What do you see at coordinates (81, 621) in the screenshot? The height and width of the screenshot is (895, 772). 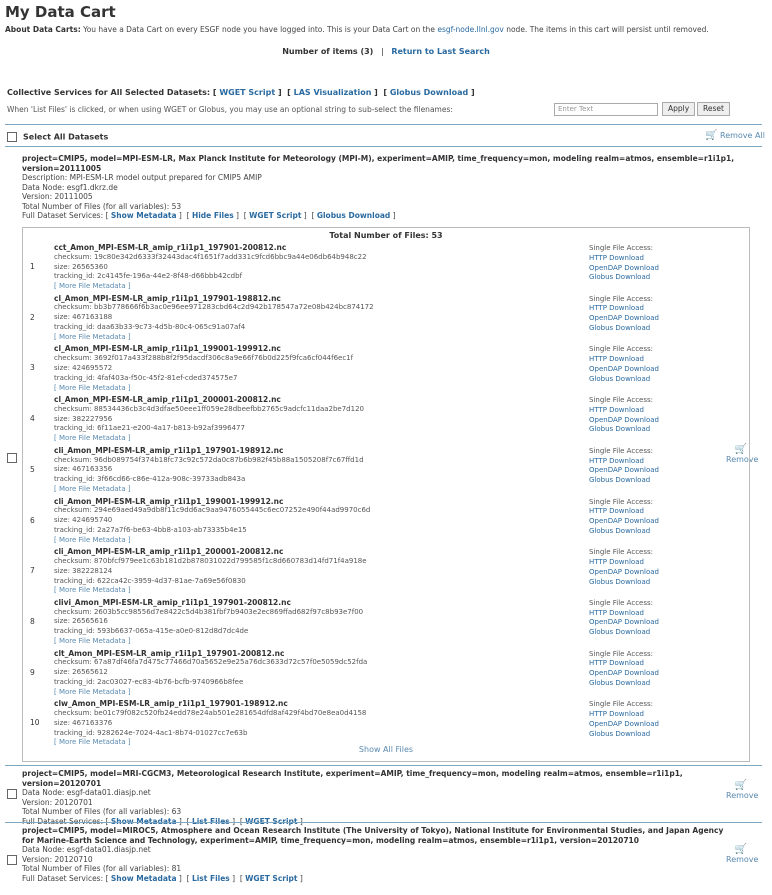 I see `file-size: size: 26565616` at bounding box center [81, 621].